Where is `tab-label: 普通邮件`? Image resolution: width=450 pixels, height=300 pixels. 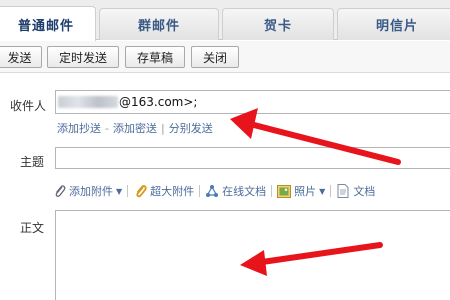 tab-label: 普通邮件 is located at coordinates (45, 26).